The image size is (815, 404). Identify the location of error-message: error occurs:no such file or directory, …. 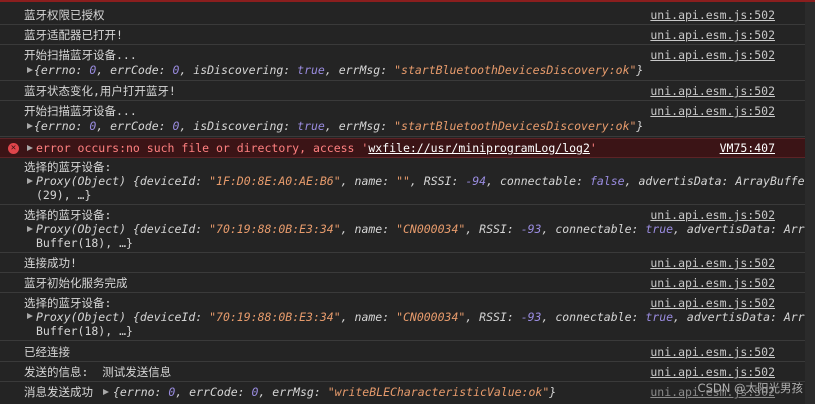
(316, 148).